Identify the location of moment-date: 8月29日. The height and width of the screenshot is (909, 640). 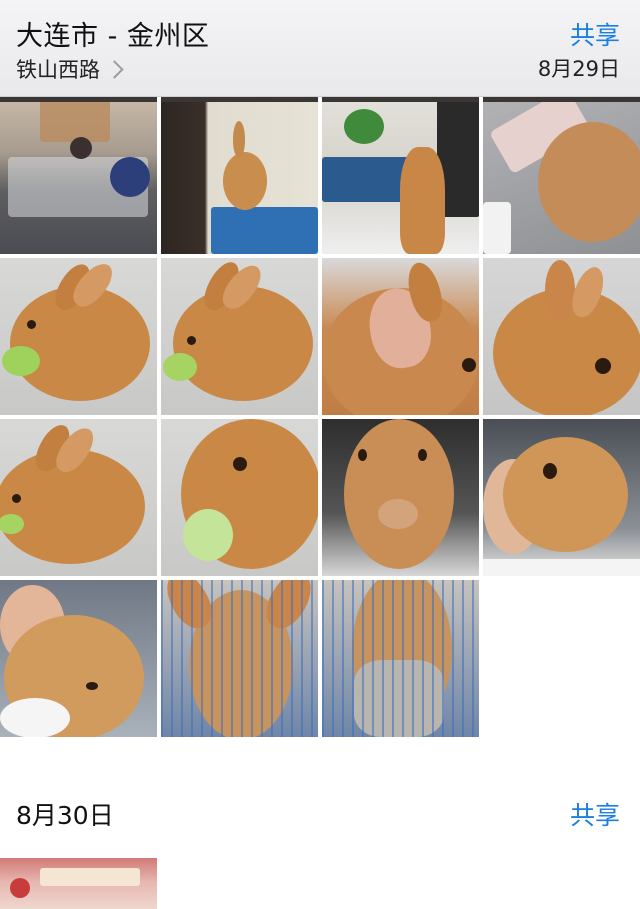
(578, 69).